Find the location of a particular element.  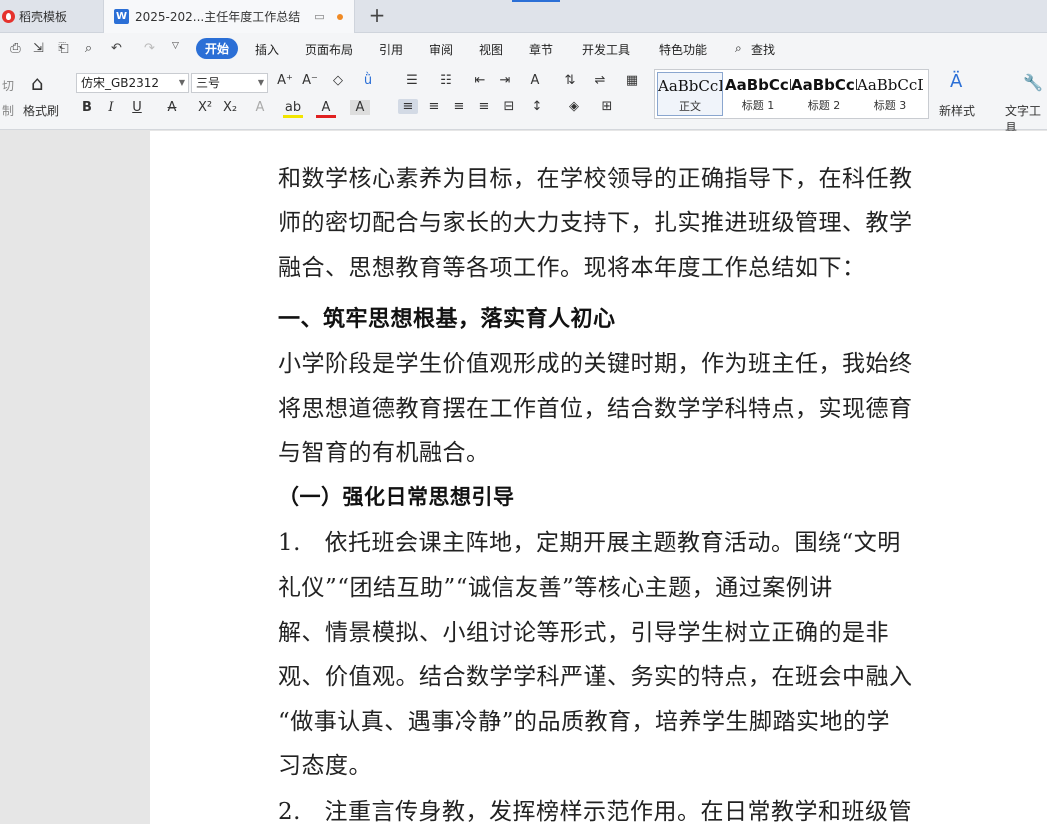

font-name-select: 仿宋_GB2312 ▼ is located at coordinates (132, 83).